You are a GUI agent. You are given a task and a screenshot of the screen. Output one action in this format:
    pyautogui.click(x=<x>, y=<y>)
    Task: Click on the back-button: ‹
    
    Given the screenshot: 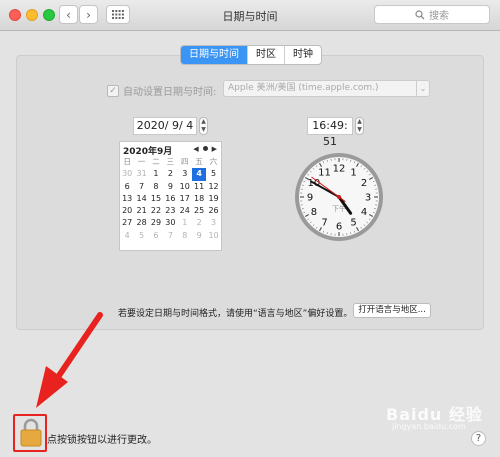 What is the action you would take?
    pyautogui.click(x=68, y=14)
    